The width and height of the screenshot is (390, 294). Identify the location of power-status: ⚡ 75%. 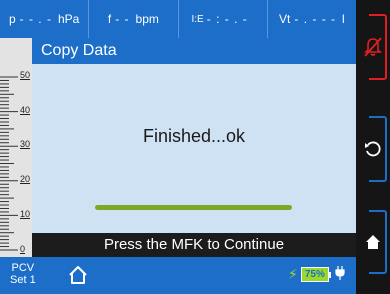
(316, 274).